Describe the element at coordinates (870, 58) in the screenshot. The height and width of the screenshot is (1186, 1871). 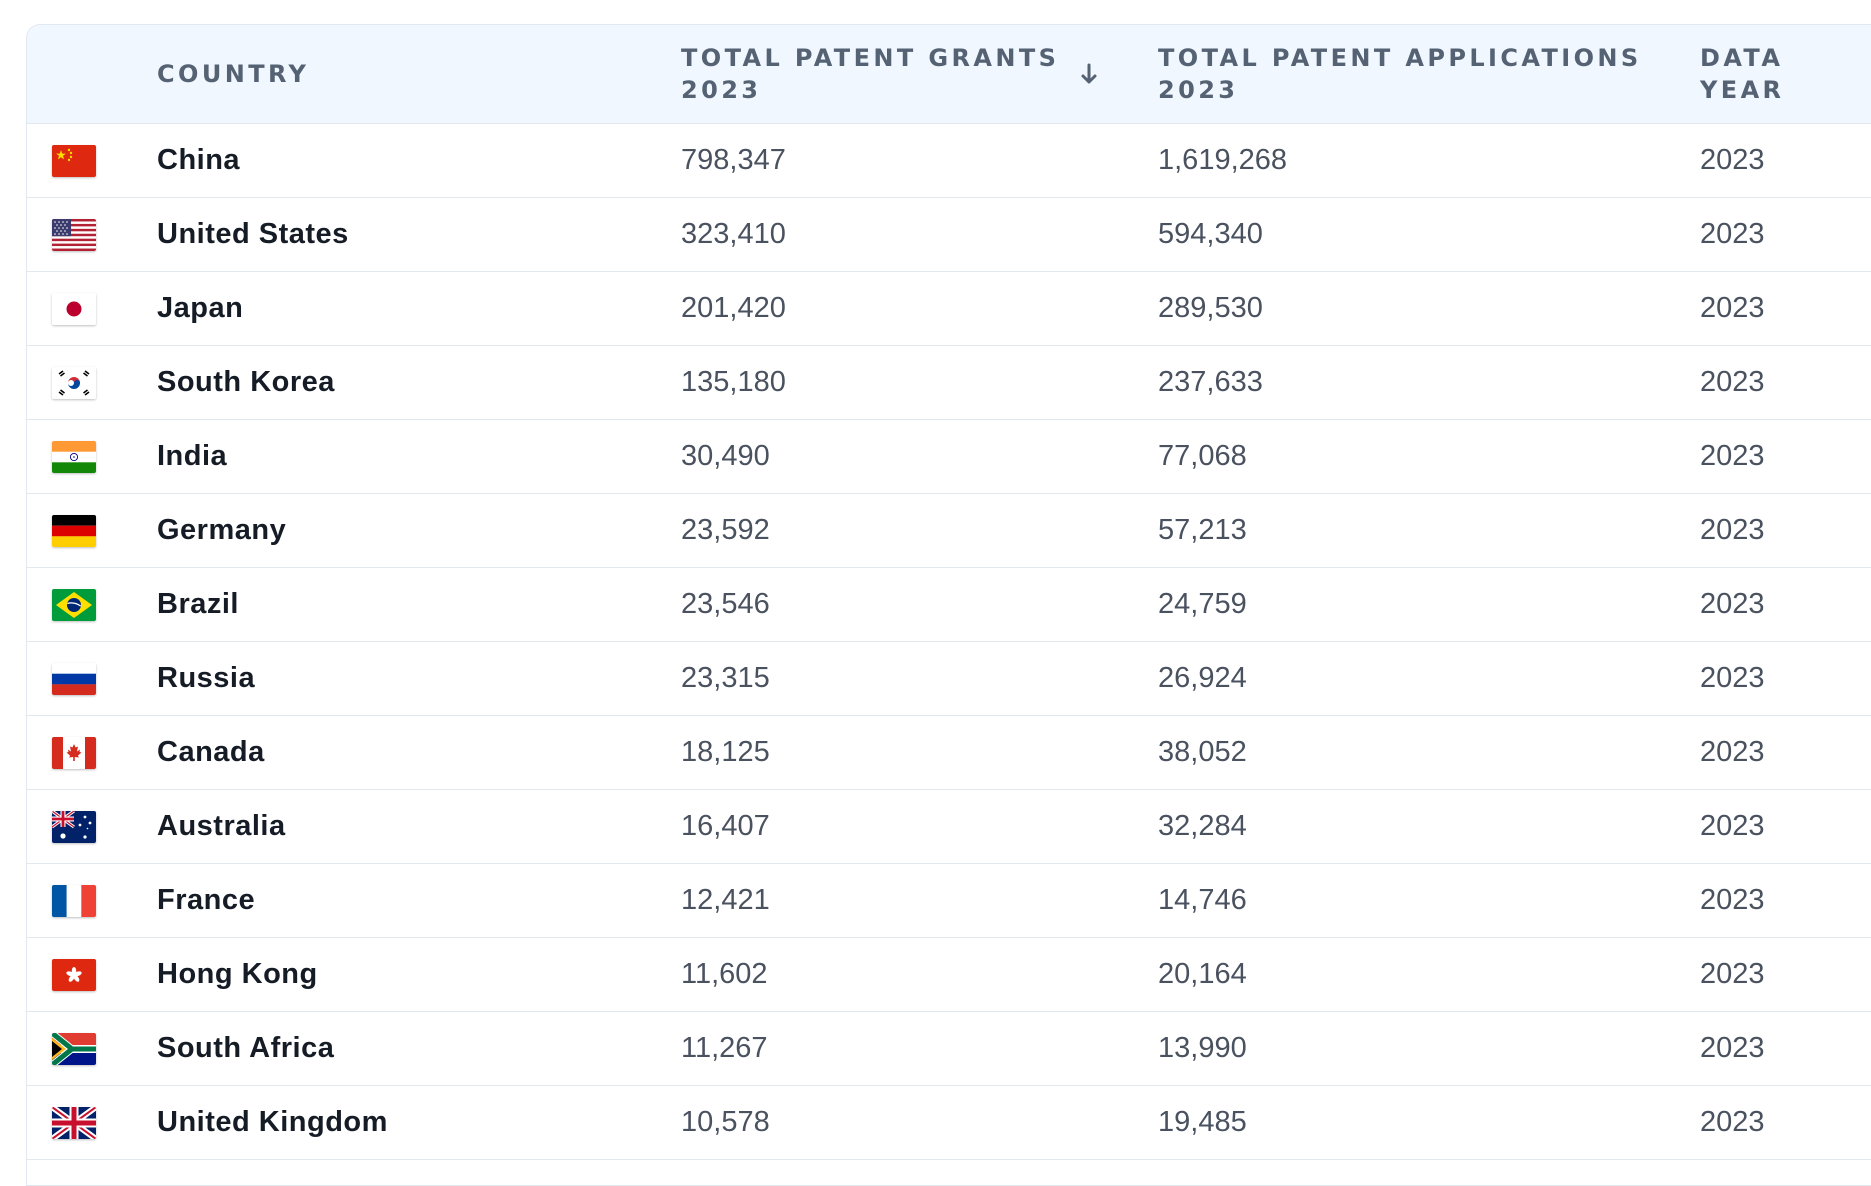
I see `column-header-grants-line1: TOTAL PATENT GRANTS` at that location.